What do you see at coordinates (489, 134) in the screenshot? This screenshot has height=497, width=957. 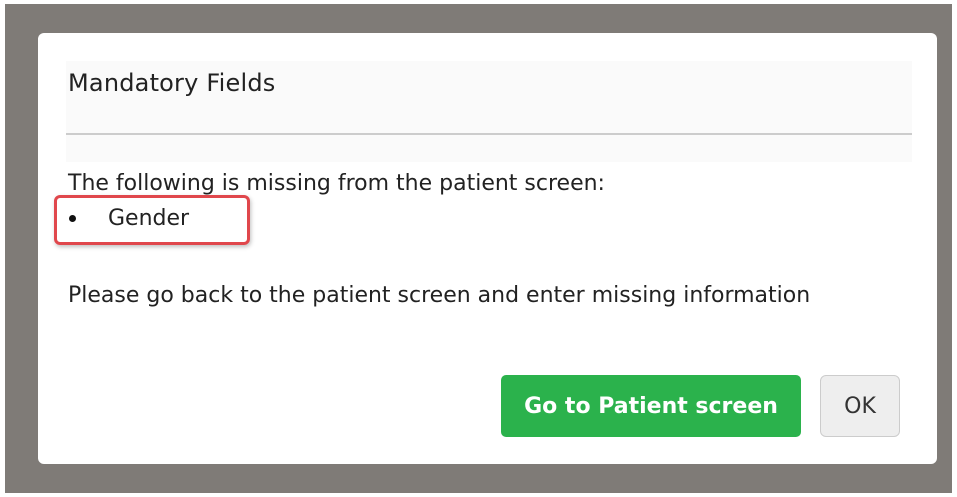 I see `header-divider` at bounding box center [489, 134].